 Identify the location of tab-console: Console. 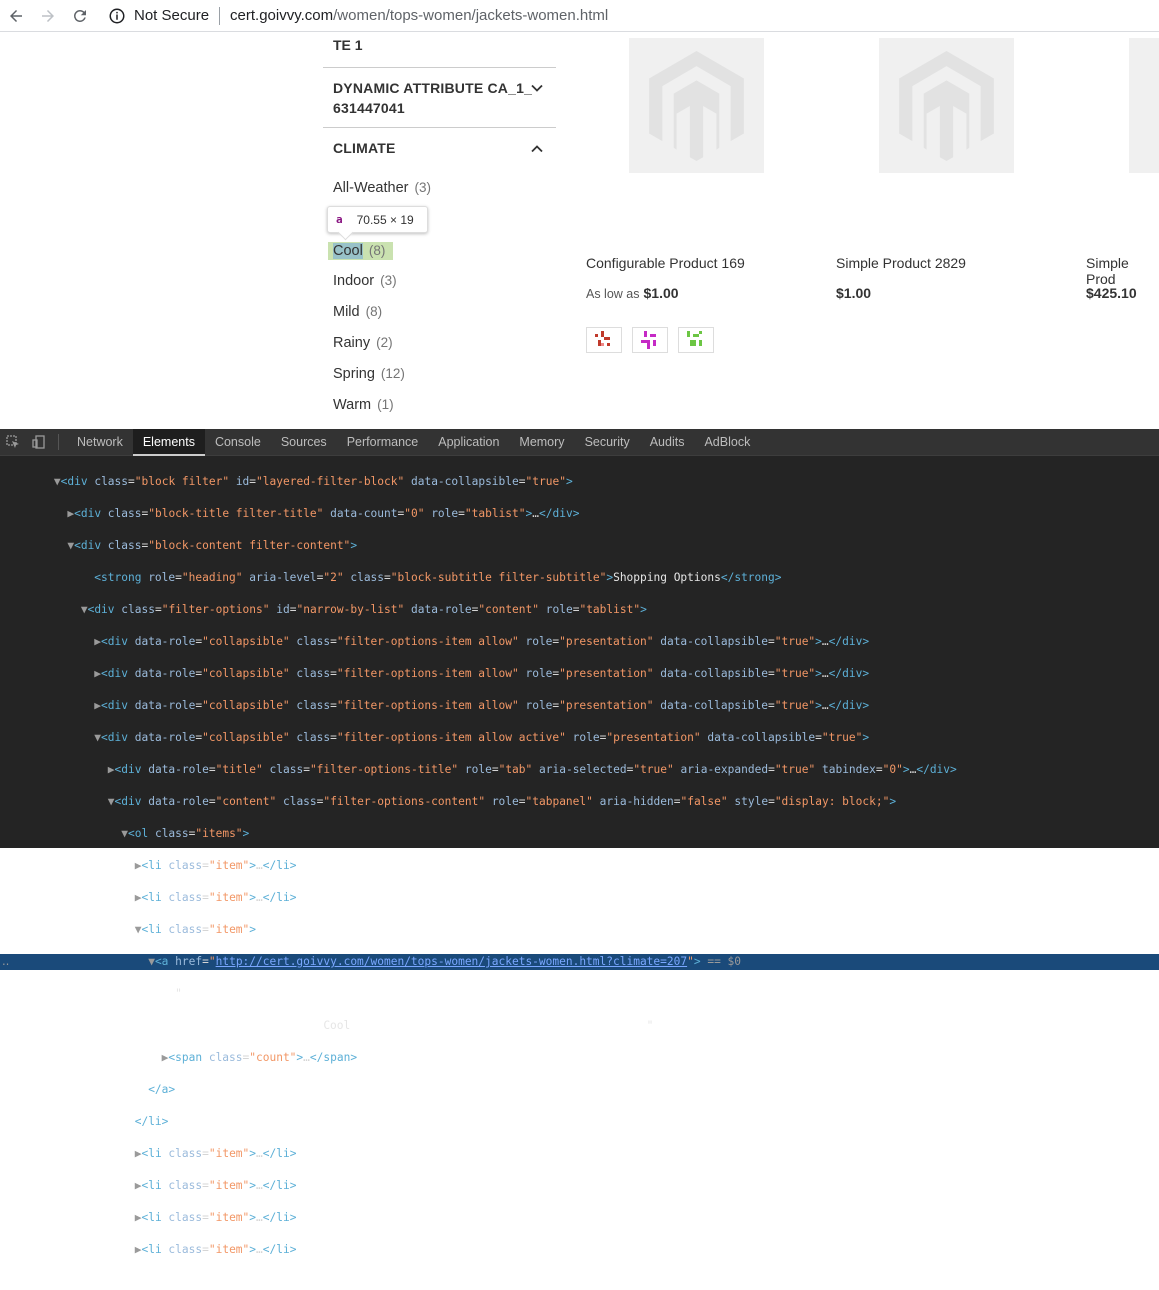
(238, 442).